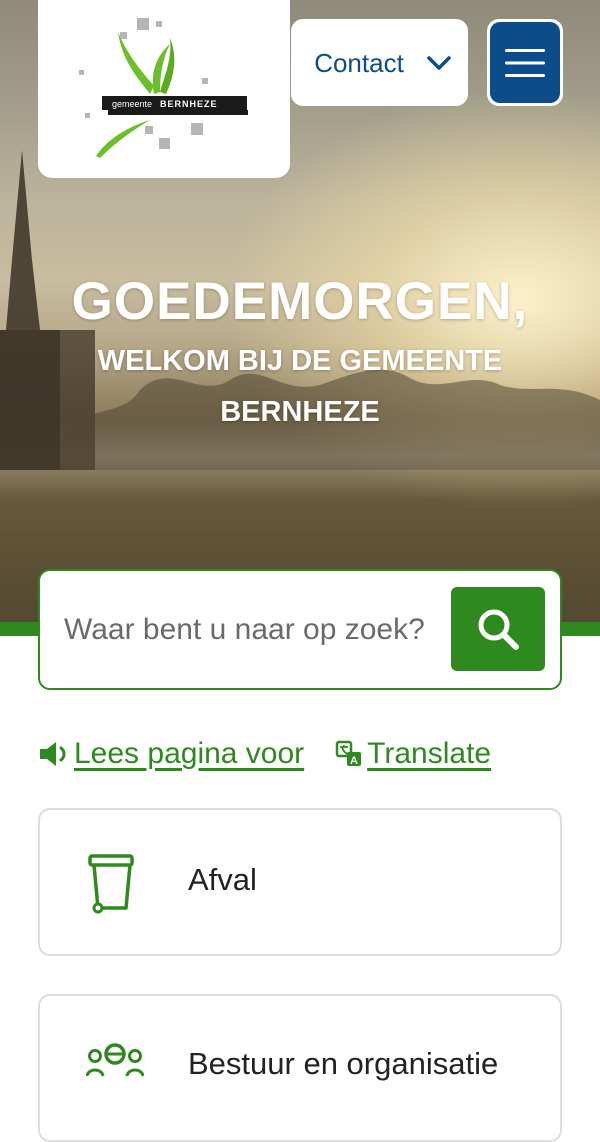  Describe the element at coordinates (439, 62) in the screenshot. I see `chevron-down-icon` at that location.